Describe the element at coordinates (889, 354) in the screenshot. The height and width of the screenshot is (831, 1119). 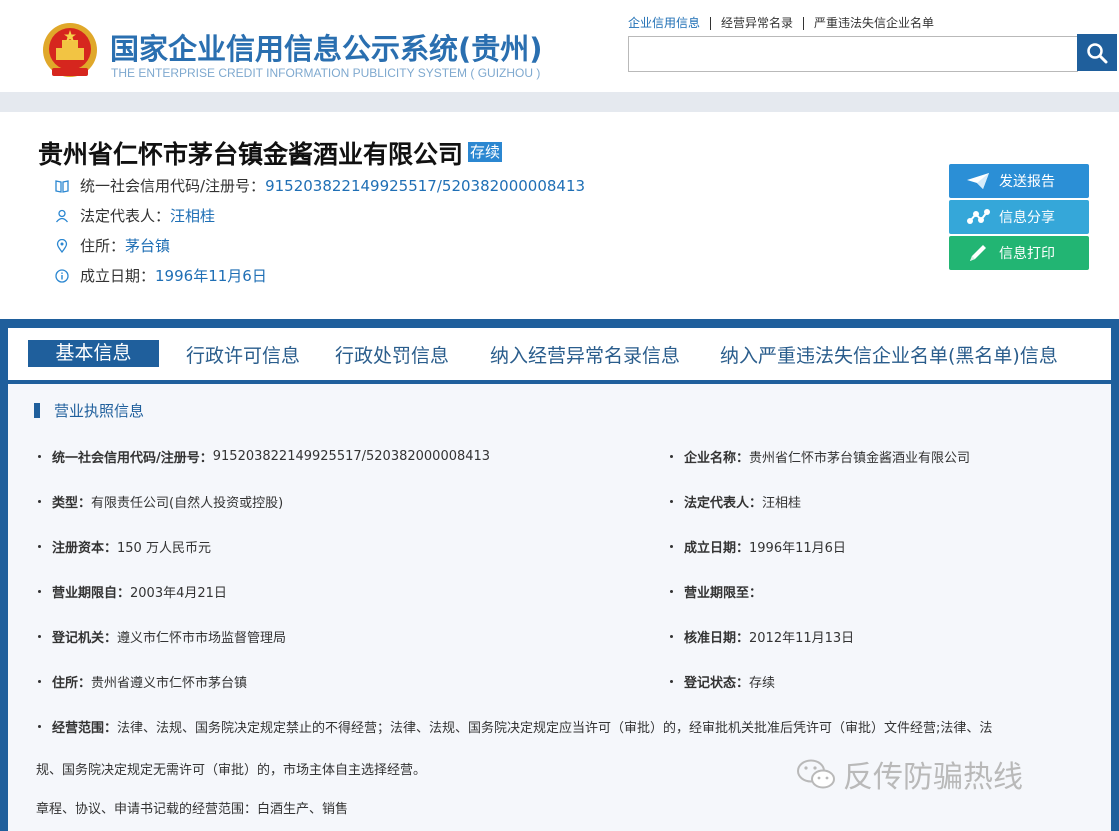
I see `tab-blacklist: 纳入严重违法失信企业名单(黑名单)信息` at that location.